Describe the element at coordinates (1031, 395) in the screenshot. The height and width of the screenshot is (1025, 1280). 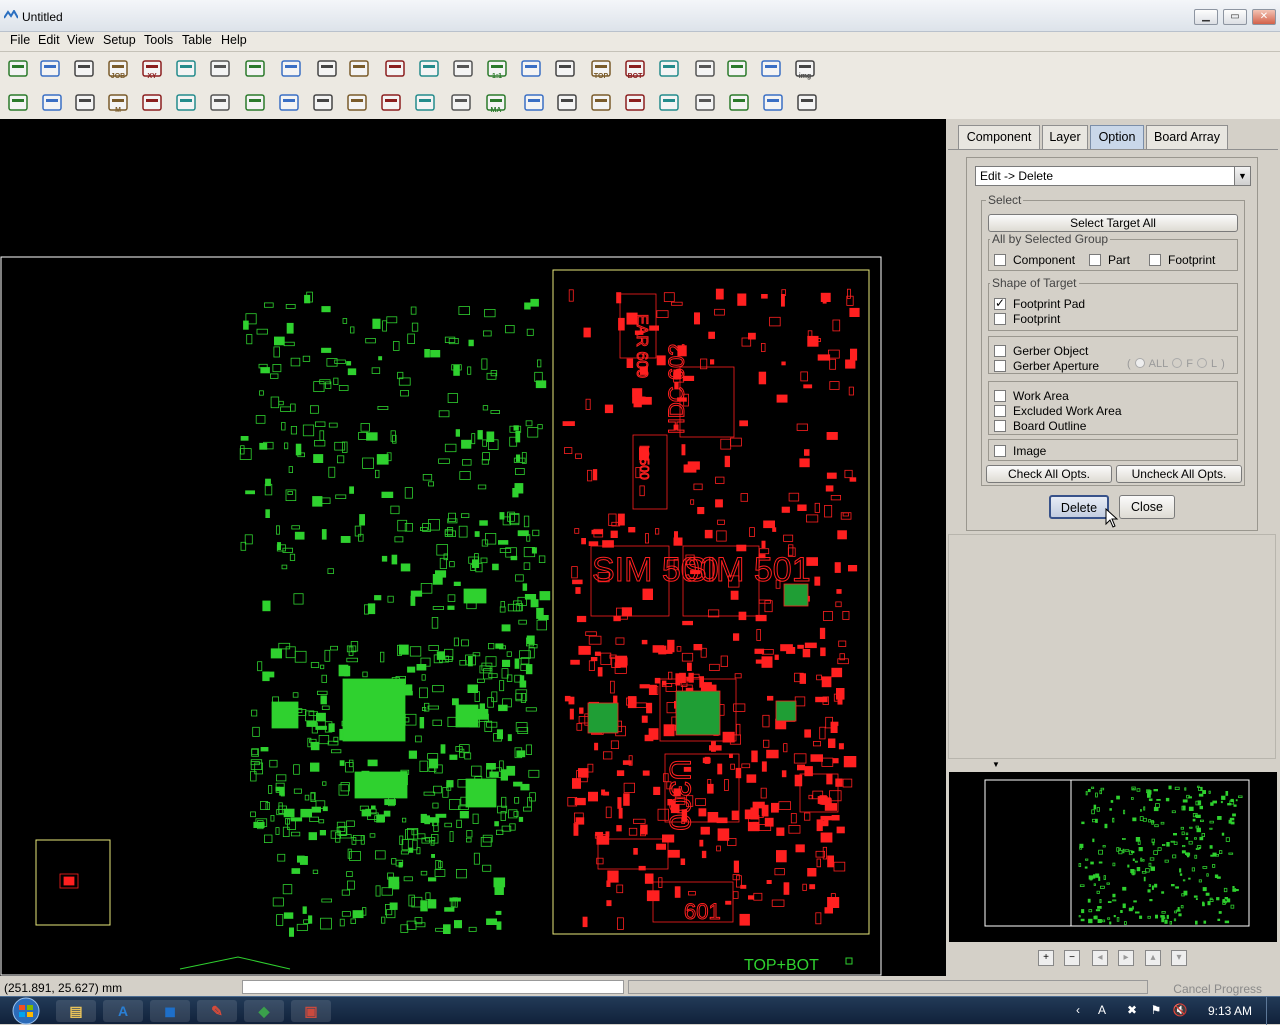
I see `work-area-checkbox: Work Area` at that location.